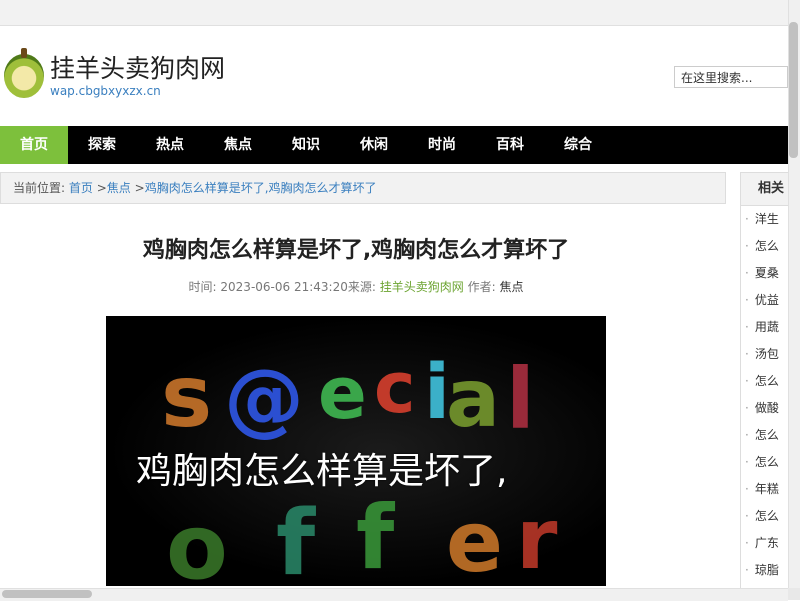 This screenshot has height=601, width=800. What do you see at coordinates (284, 287) in the screenshot?
I see `publish-time: 2023-06-06 21:43:20` at bounding box center [284, 287].